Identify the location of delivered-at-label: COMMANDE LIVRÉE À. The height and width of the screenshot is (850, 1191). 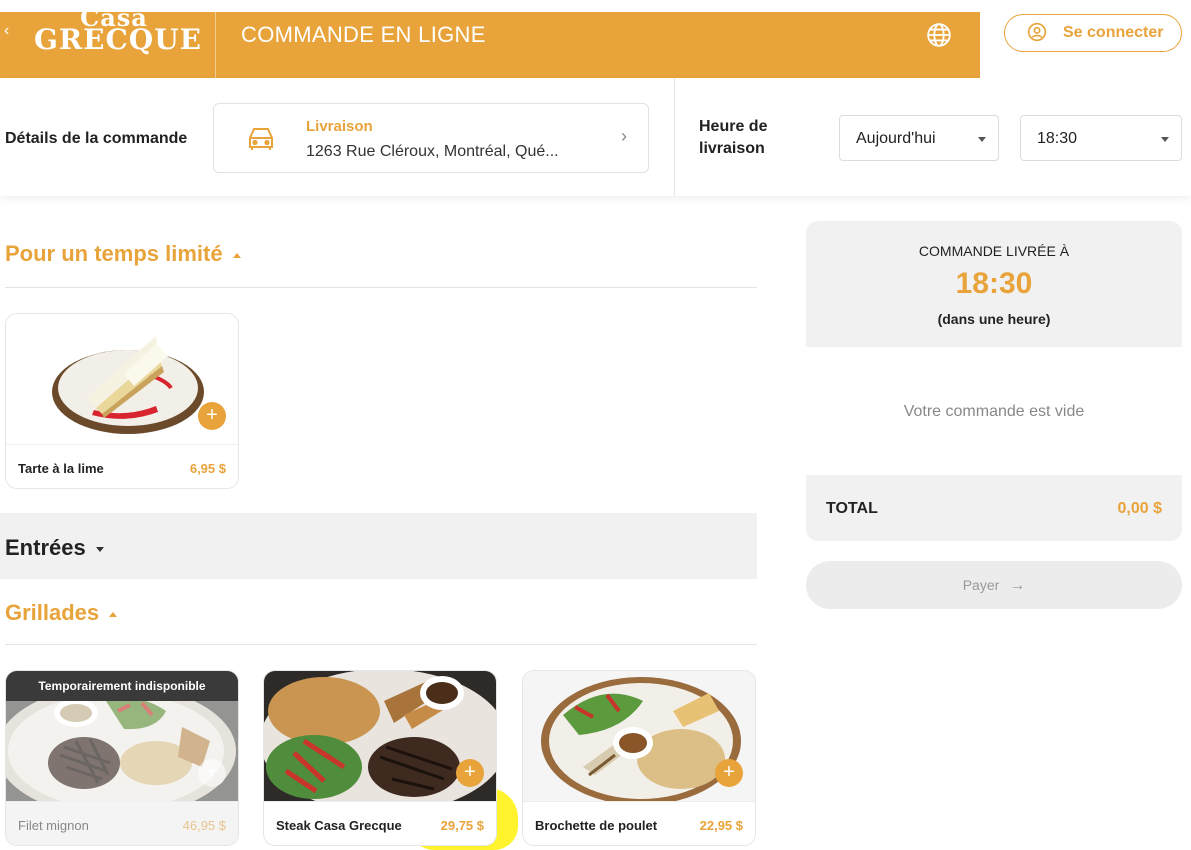
(994, 251).